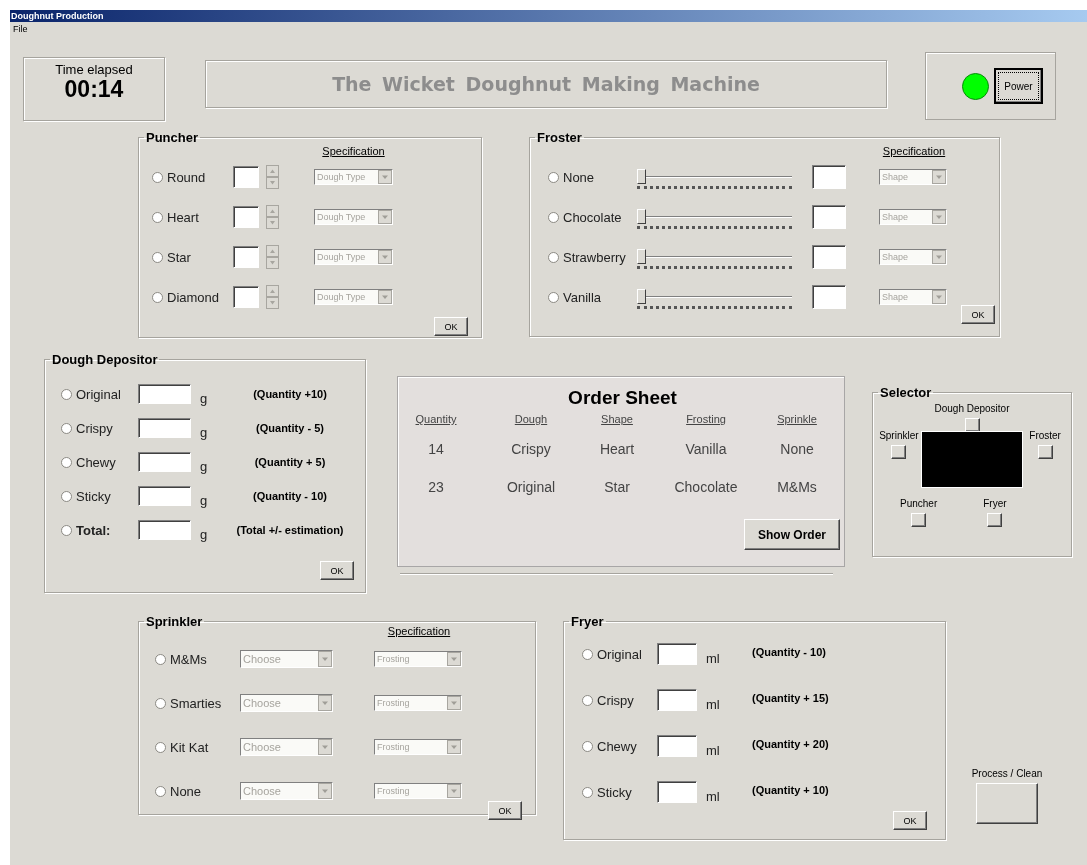 This screenshot has width=1087, height=865. I want to click on table-cell-text: Original, so click(531, 486).